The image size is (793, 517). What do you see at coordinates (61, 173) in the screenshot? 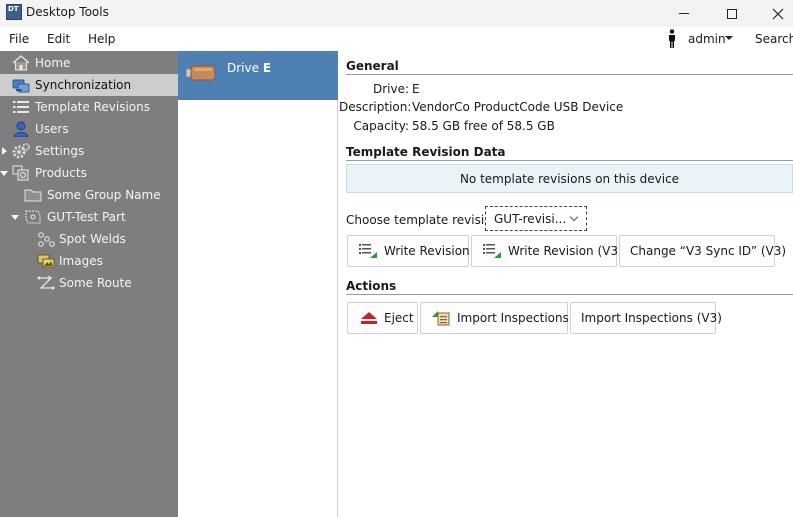
I see `sidebar-item-label: Products` at bounding box center [61, 173].